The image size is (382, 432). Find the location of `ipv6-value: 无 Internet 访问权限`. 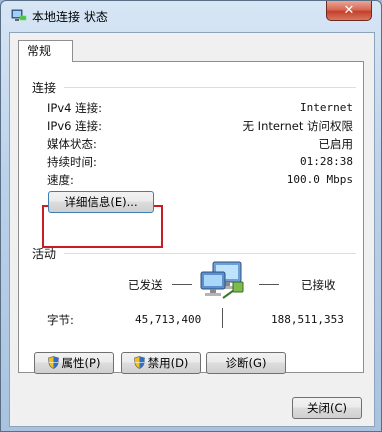

ipv6-value: 无 Internet 访问权限 is located at coordinates (297, 126).